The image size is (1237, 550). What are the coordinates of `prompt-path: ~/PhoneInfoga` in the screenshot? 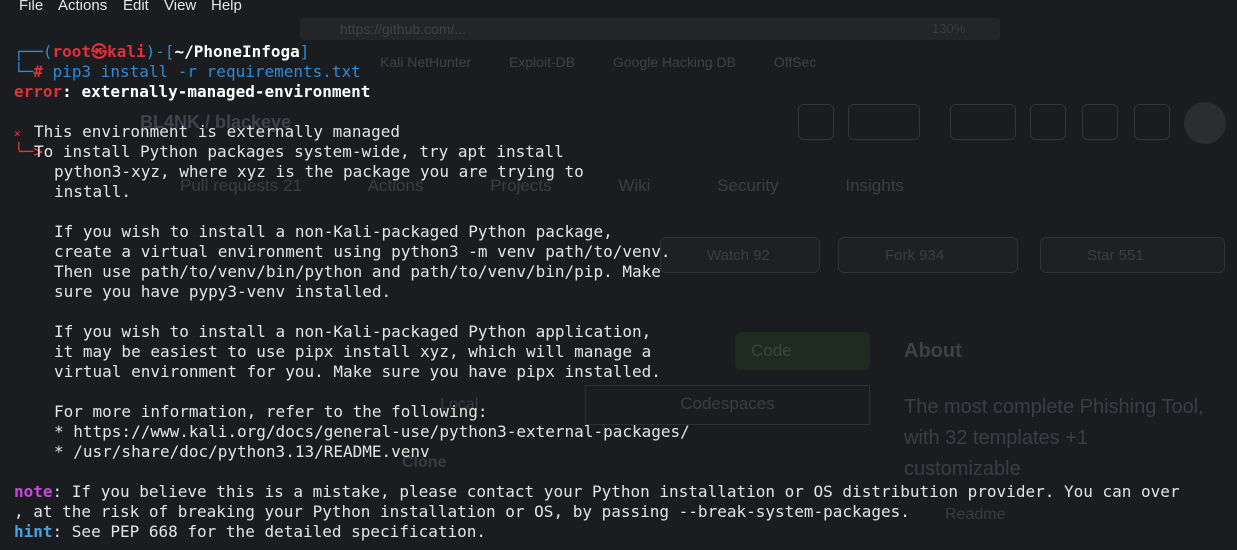 It's located at (237, 51).